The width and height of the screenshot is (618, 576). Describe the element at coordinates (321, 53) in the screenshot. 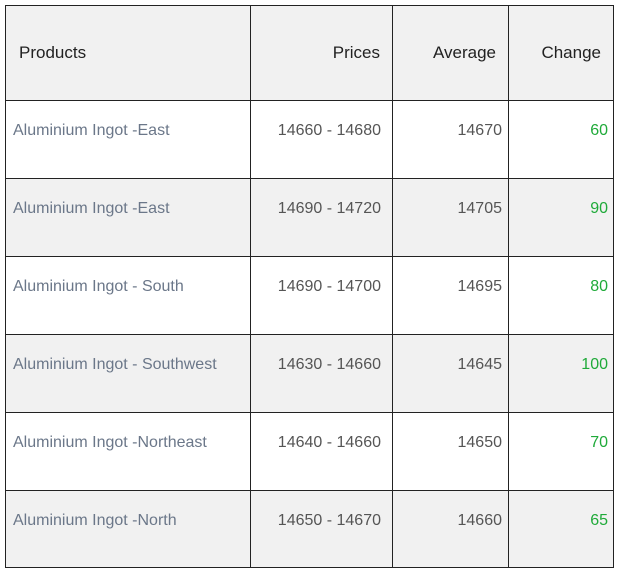

I see `header-prices: Prices` at that location.